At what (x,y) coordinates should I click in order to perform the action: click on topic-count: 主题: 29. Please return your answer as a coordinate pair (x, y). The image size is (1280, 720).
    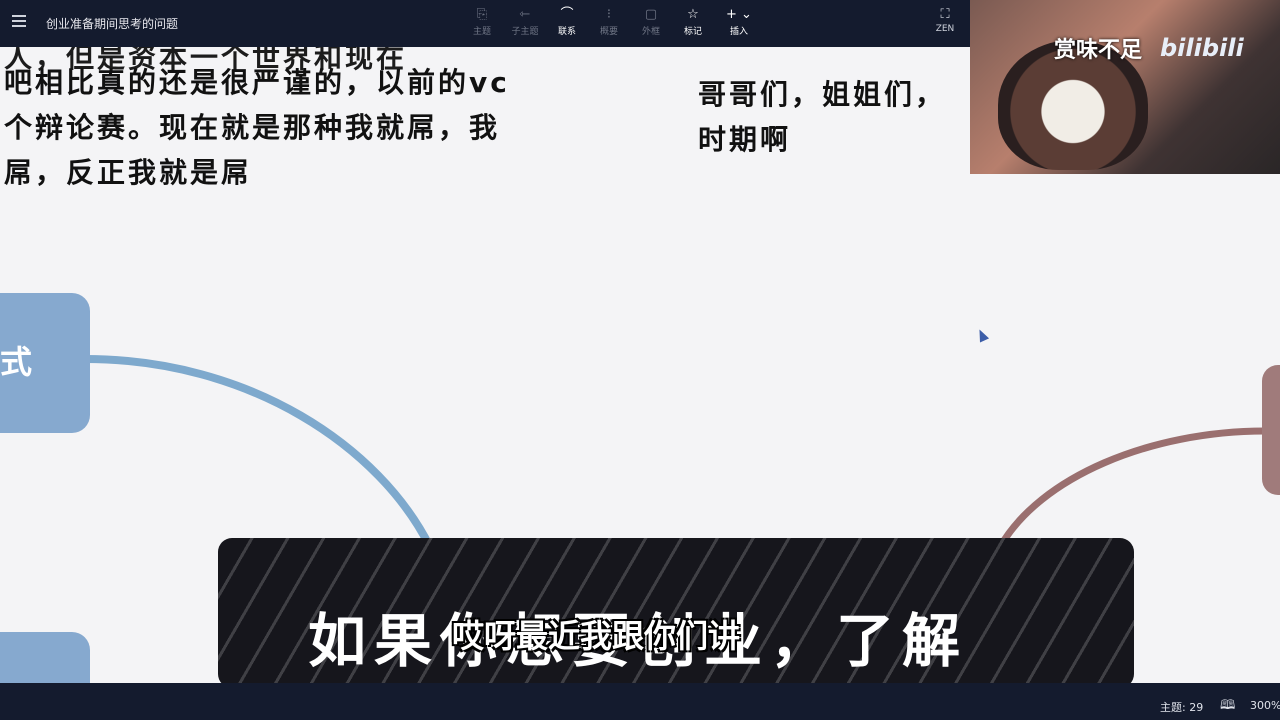
    Looking at the image, I should click on (1182, 707).